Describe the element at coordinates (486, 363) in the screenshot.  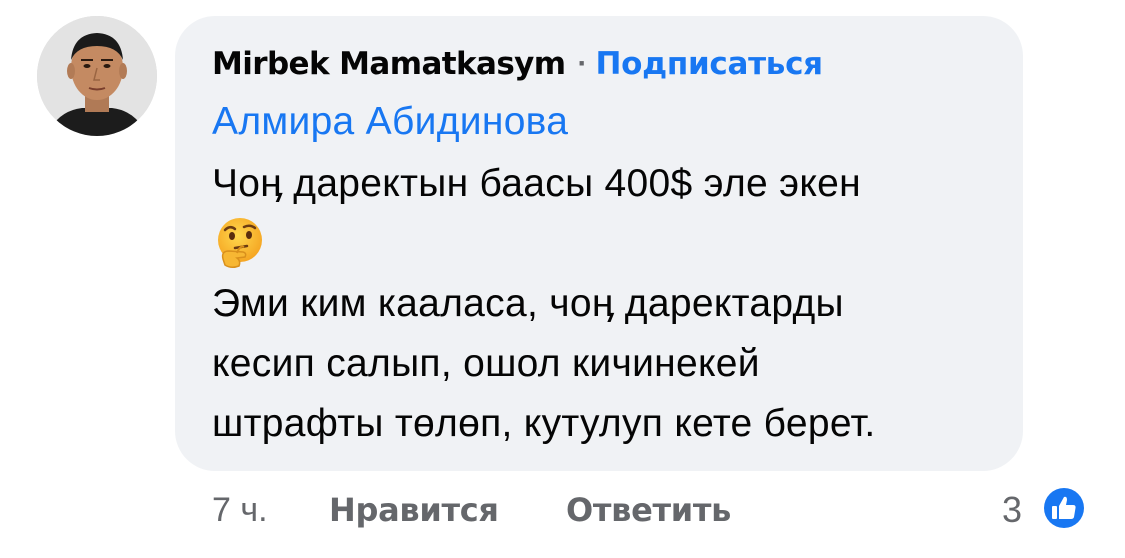
I see `comment-text-line-3: кесип салып, ошол кичинекей` at that location.